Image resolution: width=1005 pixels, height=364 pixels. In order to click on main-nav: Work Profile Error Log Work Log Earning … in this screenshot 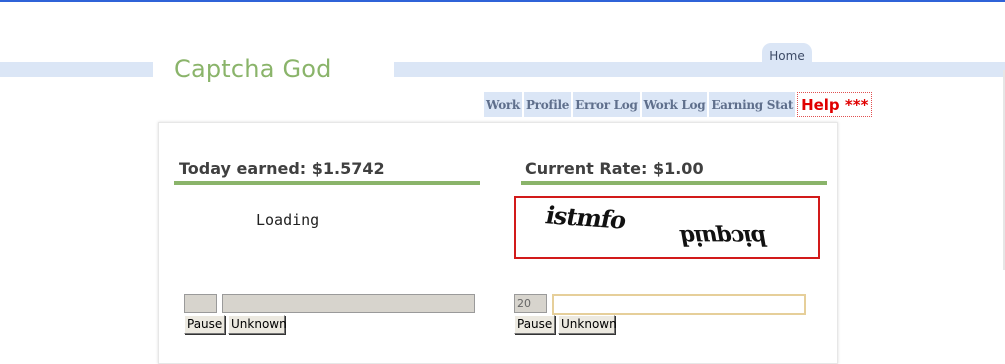, I will do `click(678, 104)`.